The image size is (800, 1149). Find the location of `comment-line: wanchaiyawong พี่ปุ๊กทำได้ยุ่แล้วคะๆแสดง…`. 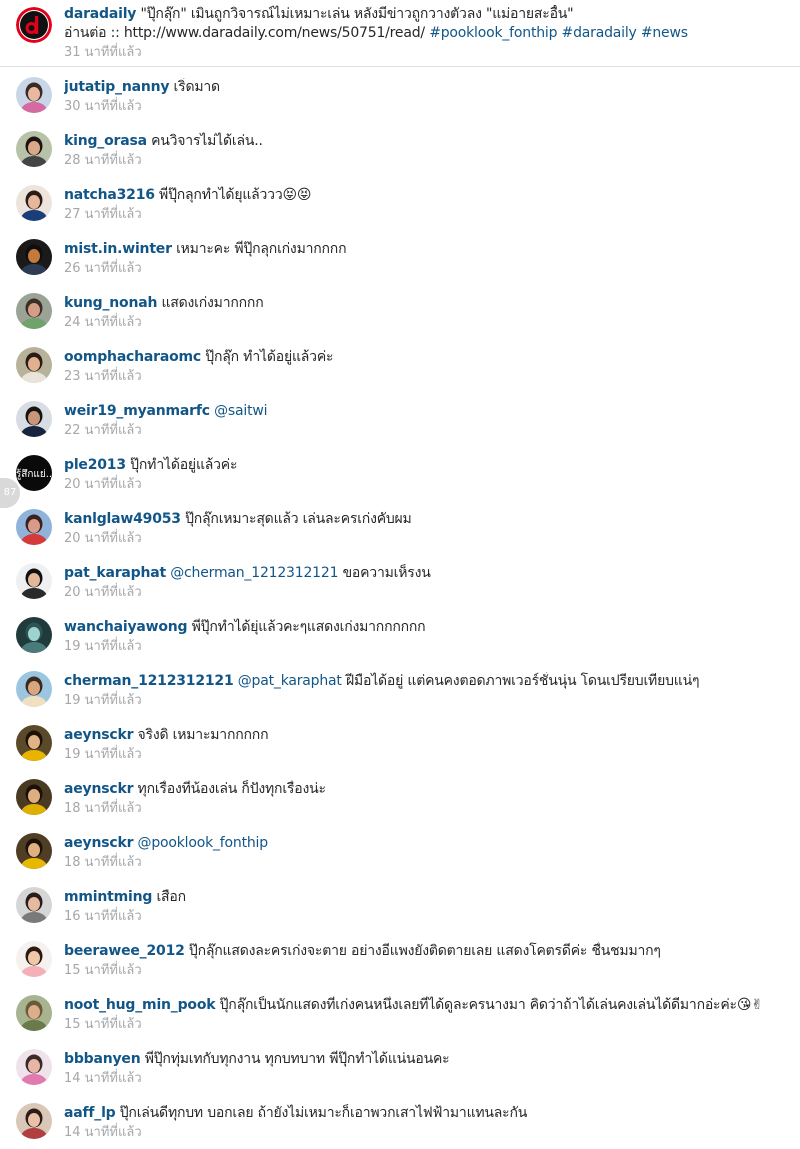

comment-line: wanchaiyawong พี่ปุ๊กทำได้ยุ่แล้วคะๆแสดง… is located at coordinates (427, 627).